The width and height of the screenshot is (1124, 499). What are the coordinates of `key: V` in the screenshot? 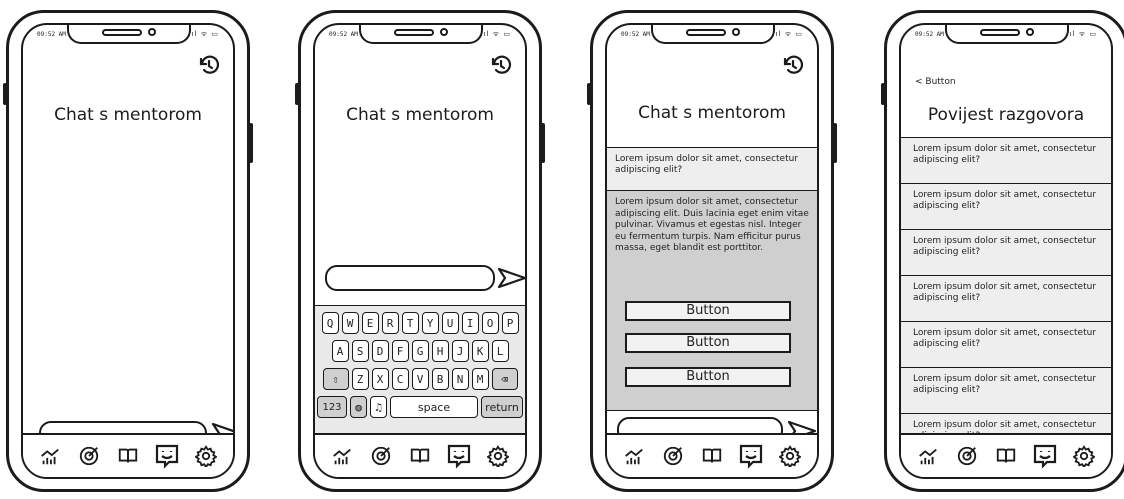 It's located at (420, 379).